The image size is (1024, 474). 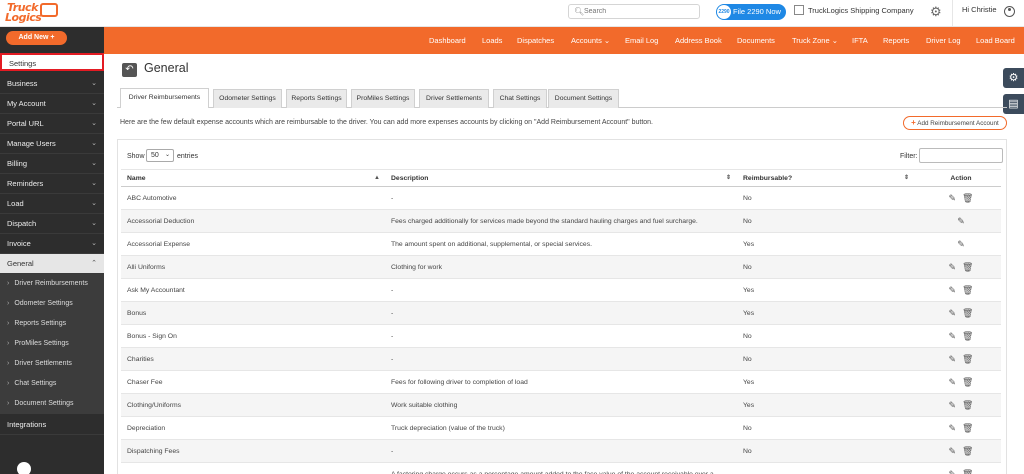 I want to click on sidebar-item-manage-users: Manage Users ⌄, so click(x=52, y=144).